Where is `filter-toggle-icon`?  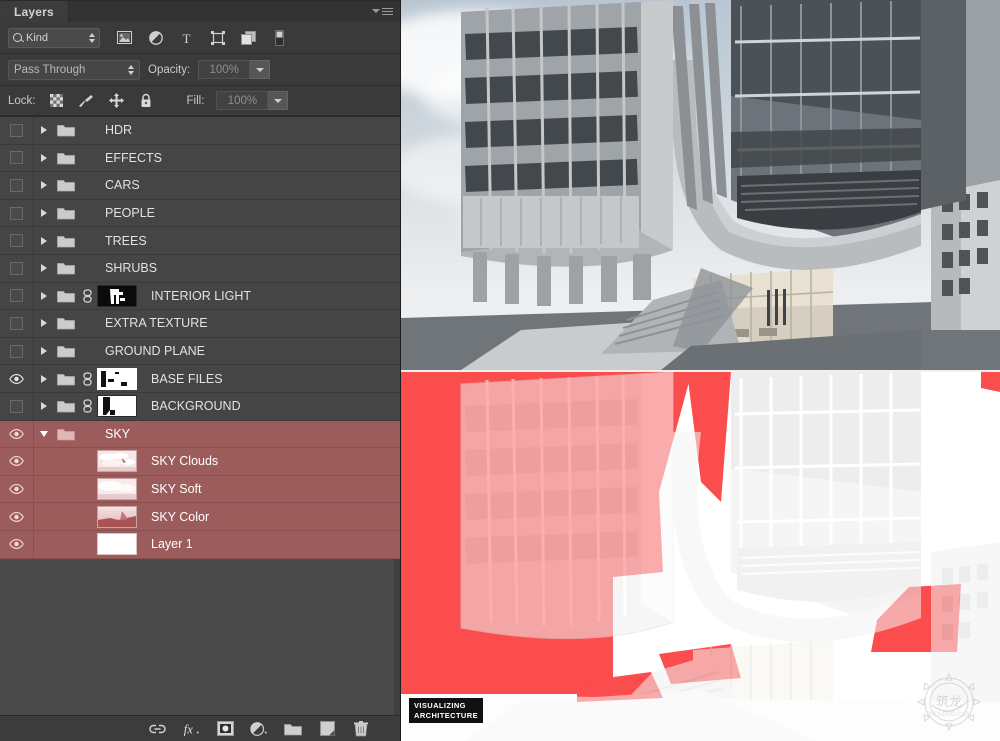 filter-toggle-icon is located at coordinates (279, 37).